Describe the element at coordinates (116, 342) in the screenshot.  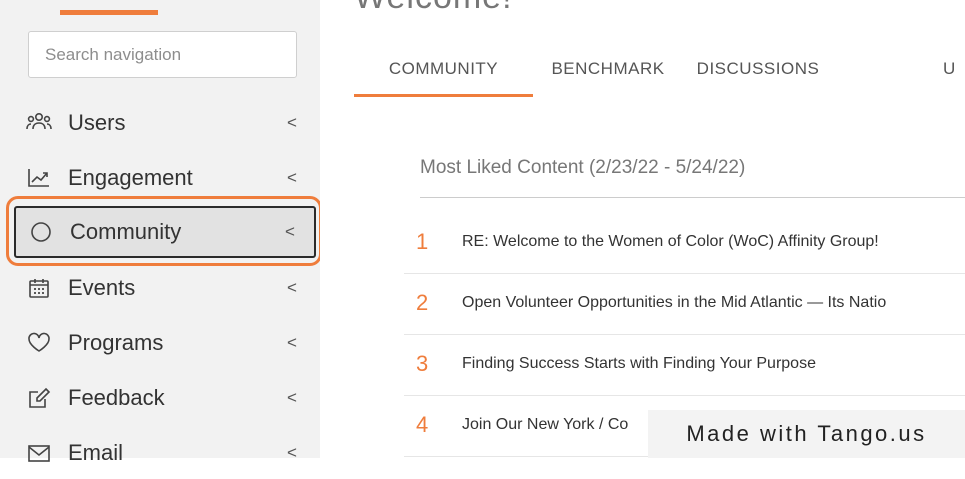
I see `sidebar-item-label: Programs` at that location.